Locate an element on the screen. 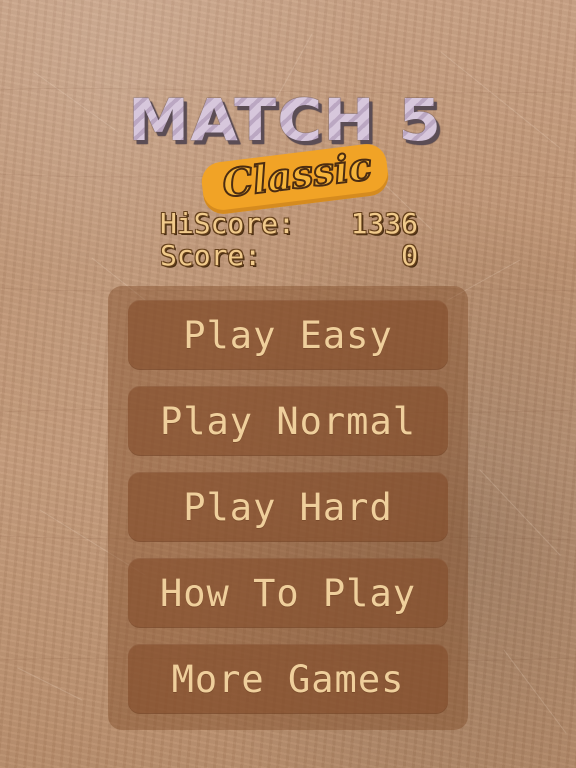 This screenshot has height=768, width=576. game-title: MATCH 5 is located at coordinates (285, 120).